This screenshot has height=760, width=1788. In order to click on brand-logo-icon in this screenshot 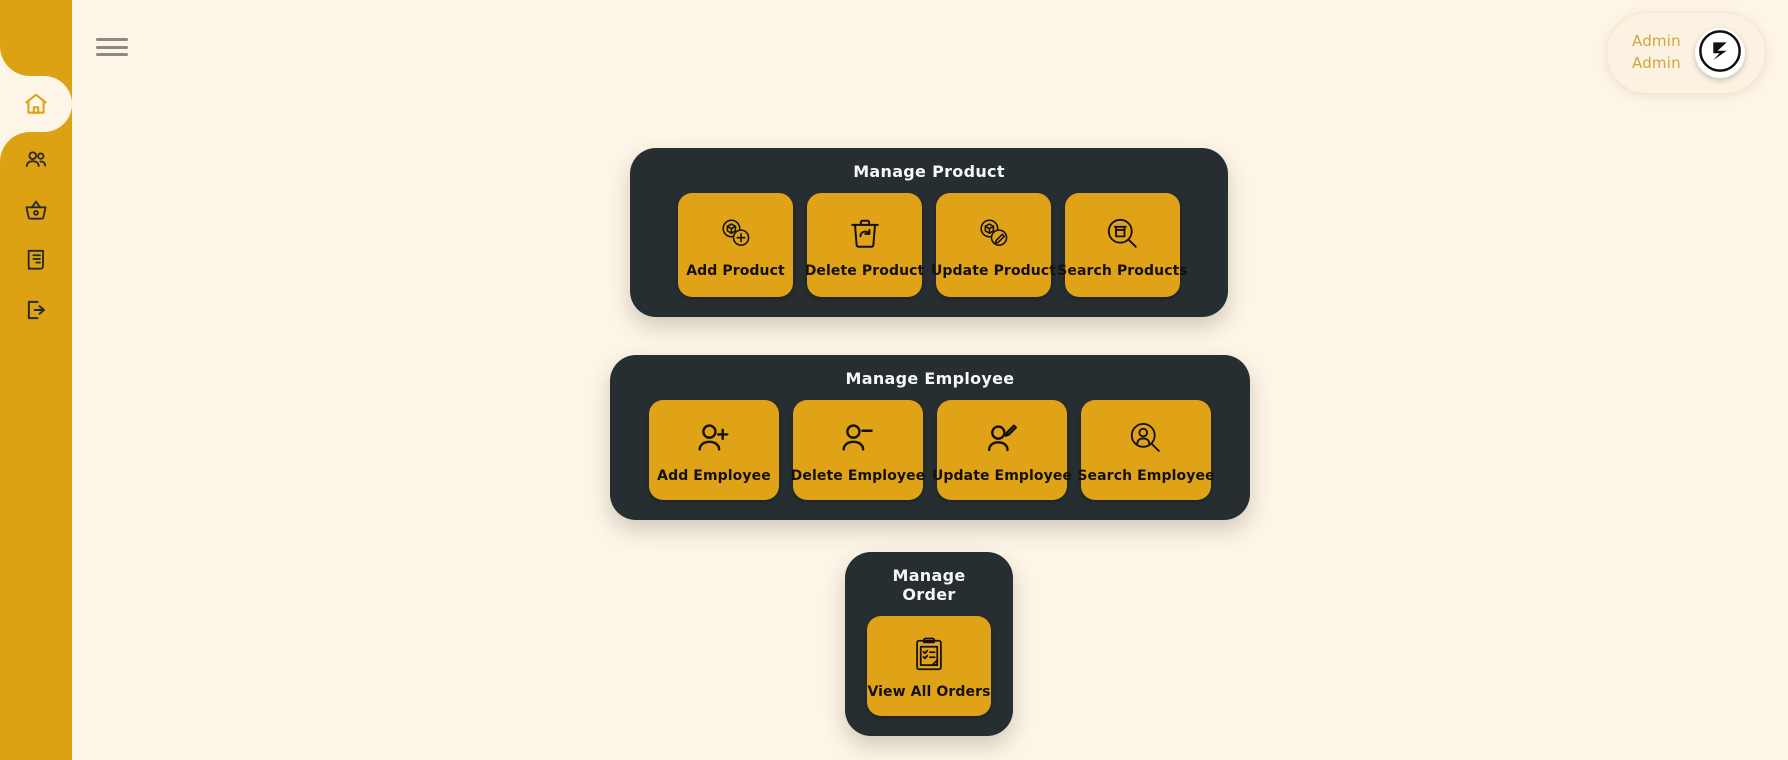, I will do `click(1720, 53)`.